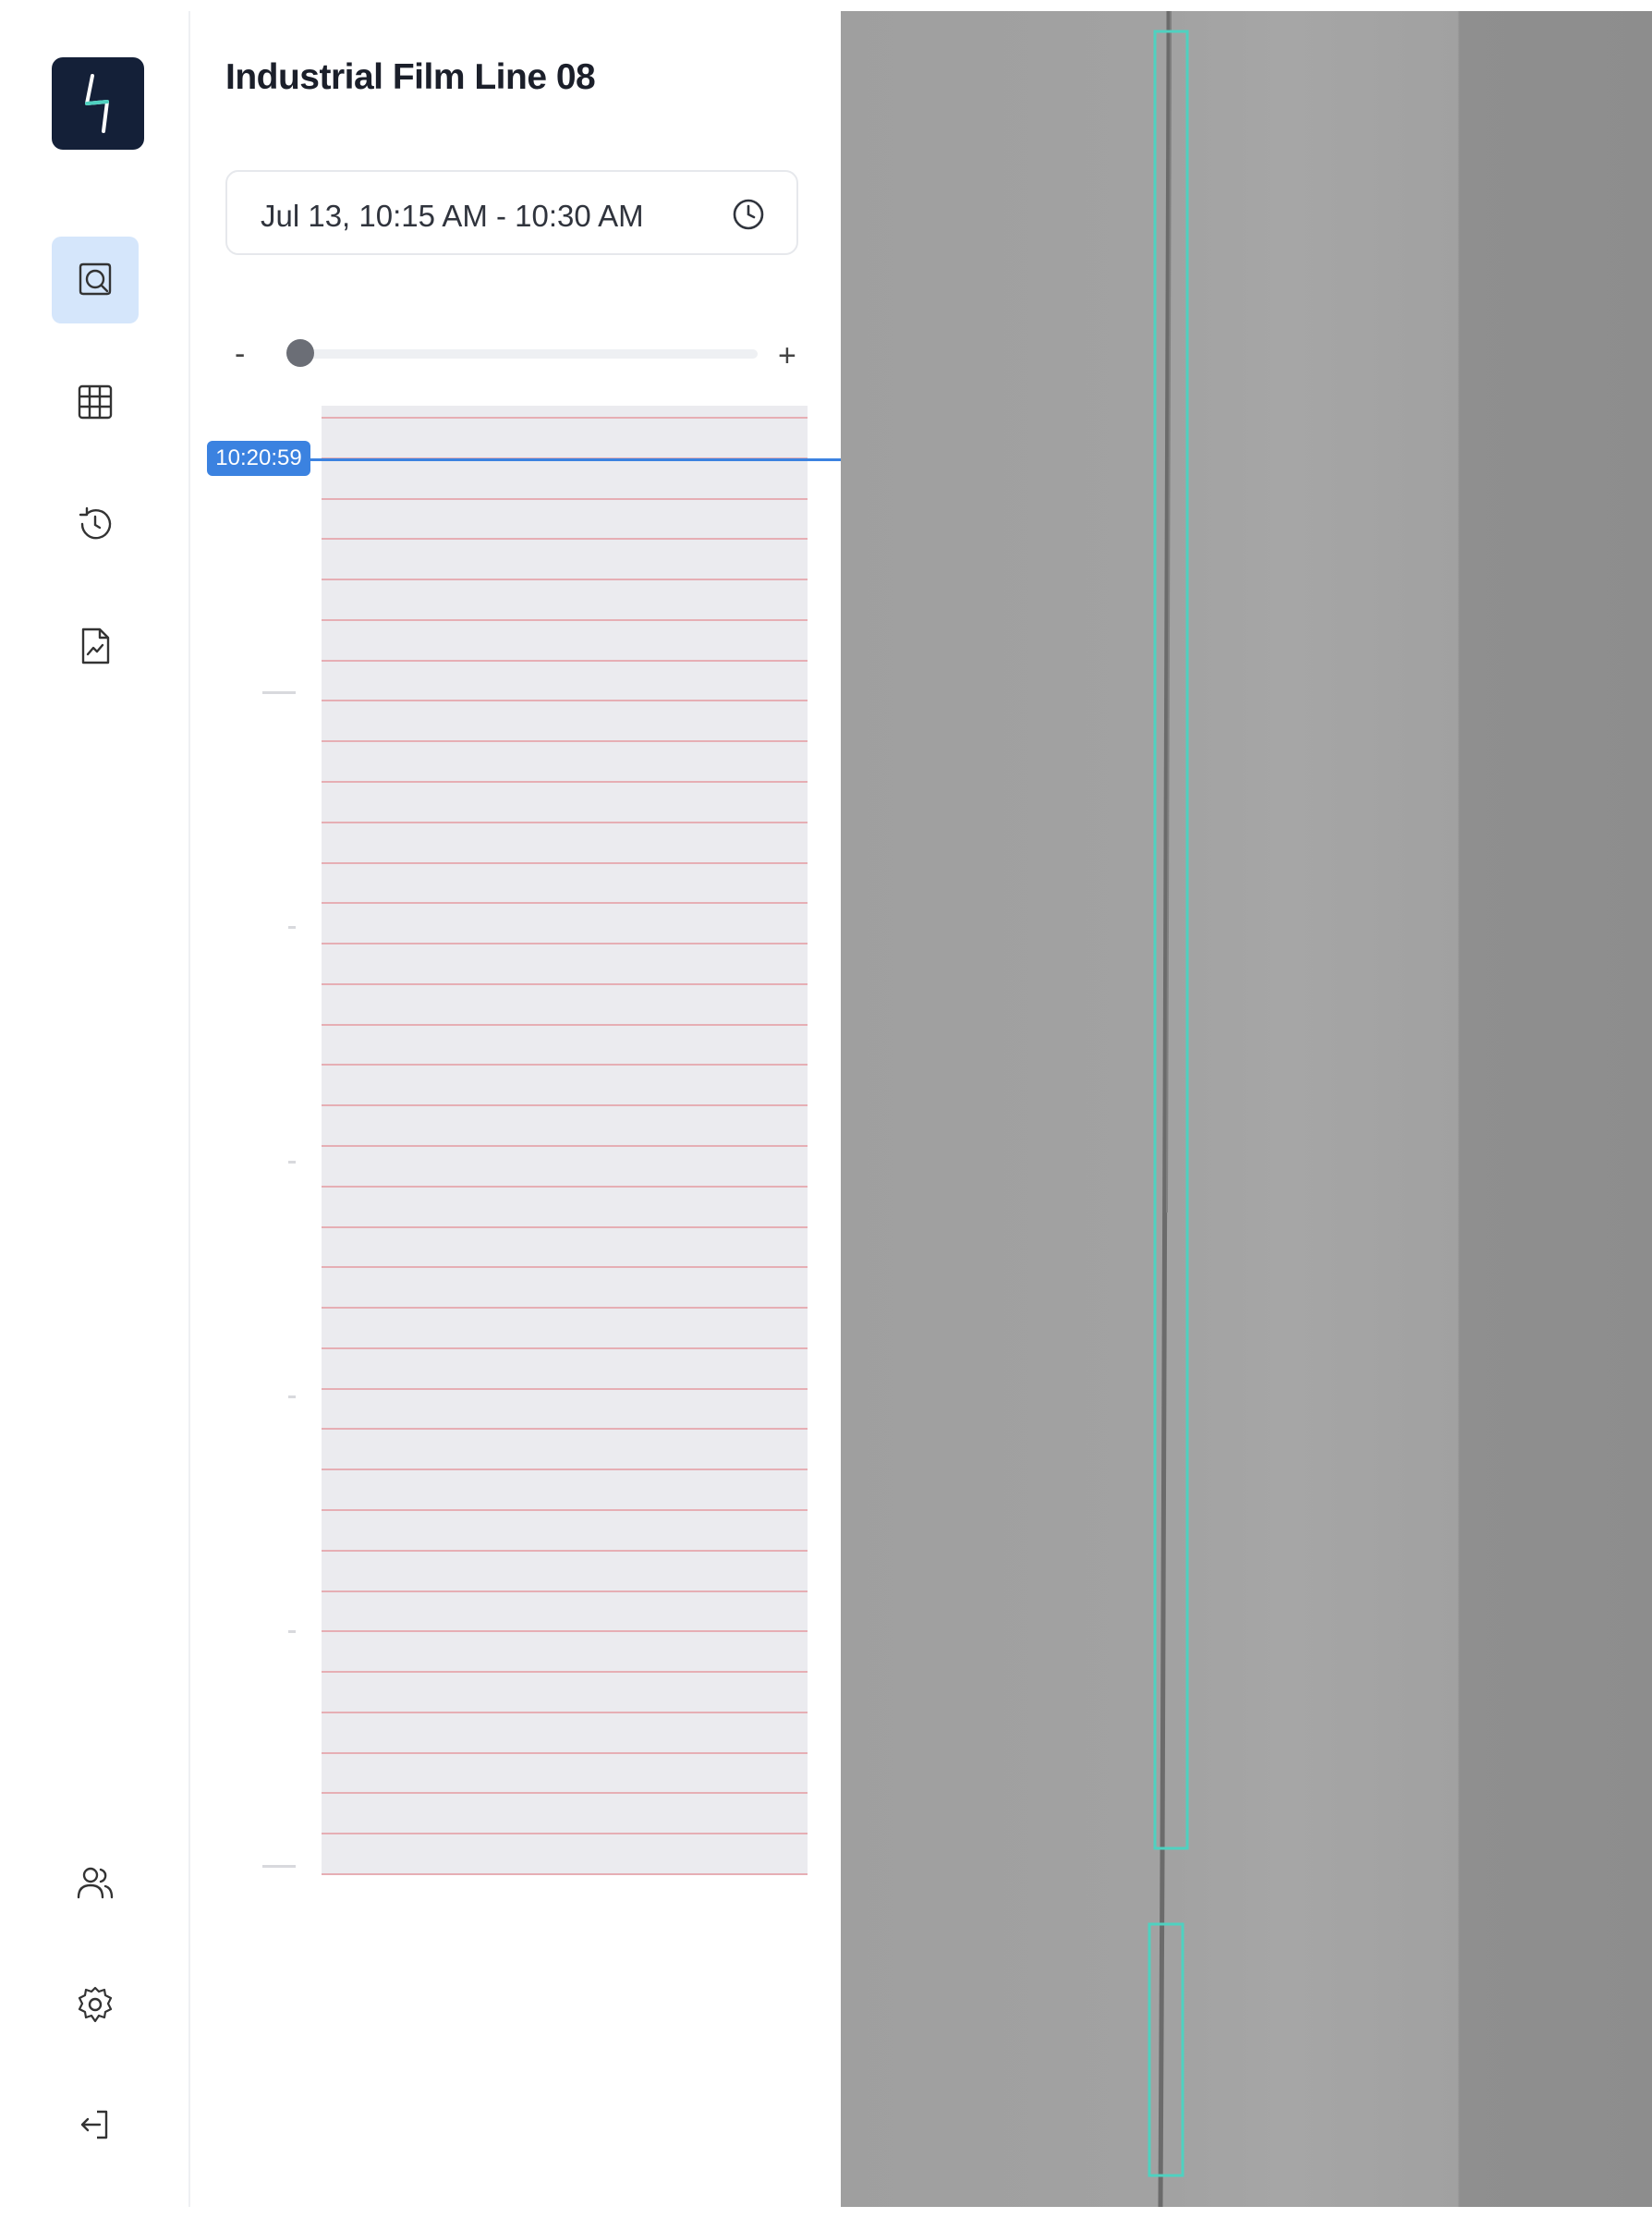 The height and width of the screenshot is (2218, 1652). I want to click on nav-users-button, so click(95, 1882).